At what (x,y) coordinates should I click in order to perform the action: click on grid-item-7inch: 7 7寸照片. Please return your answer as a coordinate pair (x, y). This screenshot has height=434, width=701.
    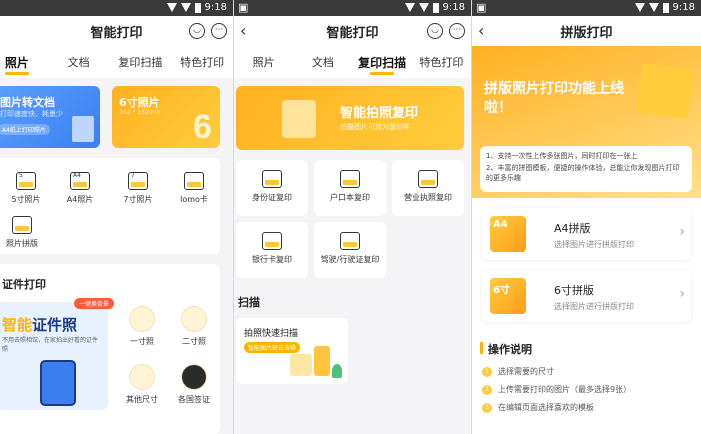
    Looking at the image, I should click on (138, 188).